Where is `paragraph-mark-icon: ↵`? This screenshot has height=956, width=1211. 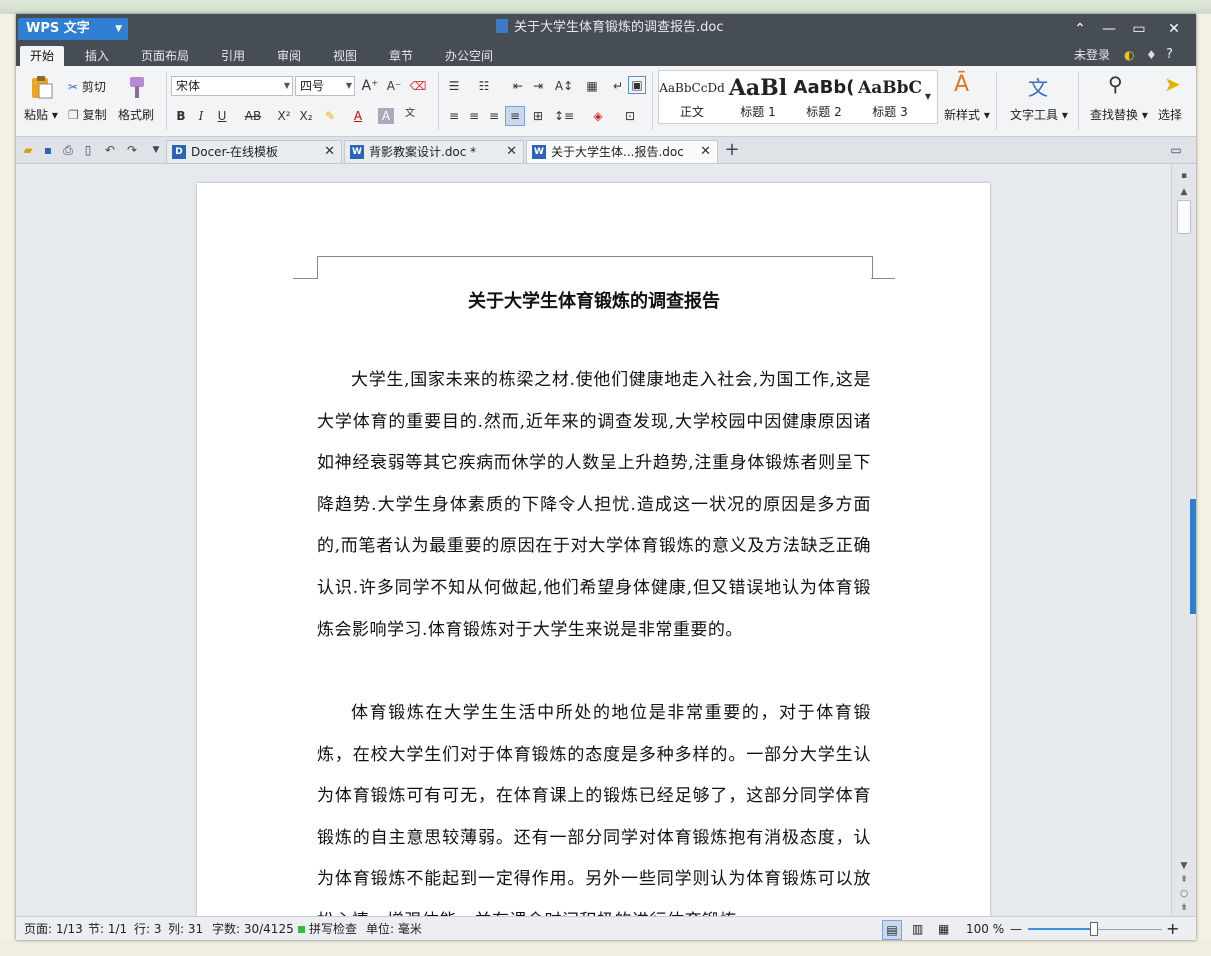
paragraph-mark-icon: ↵ is located at coordinates (618, 86).